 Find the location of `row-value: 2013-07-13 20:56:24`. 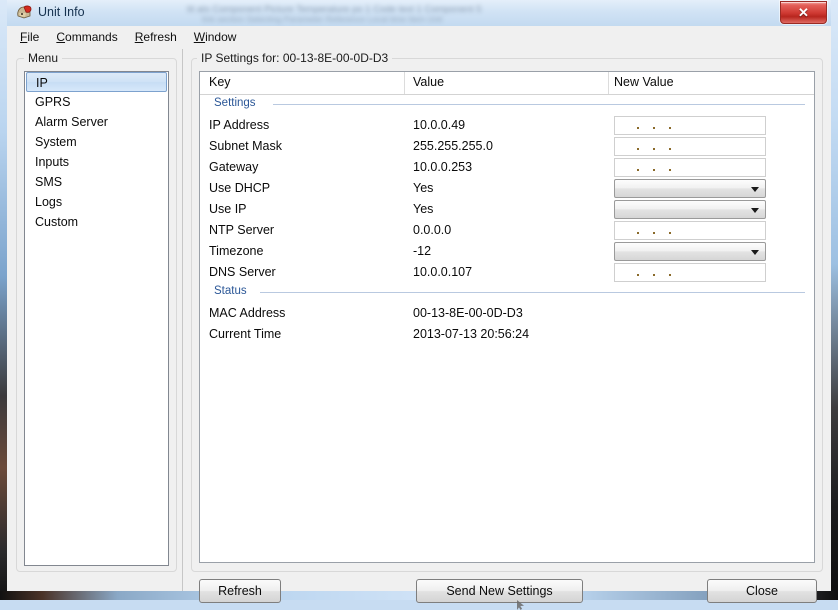

row-value: 2013-07-13 20:56:24 is located at coordinates (471, 334).